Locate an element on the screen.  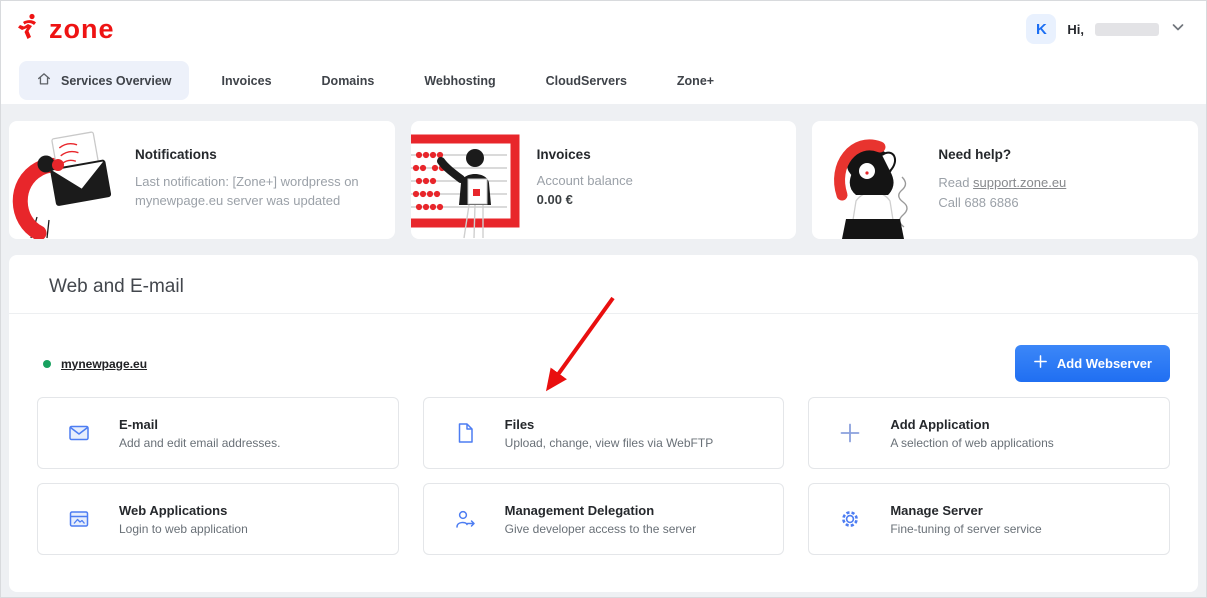
user-menu: K Hi, is located at coordinates (1106, 29).